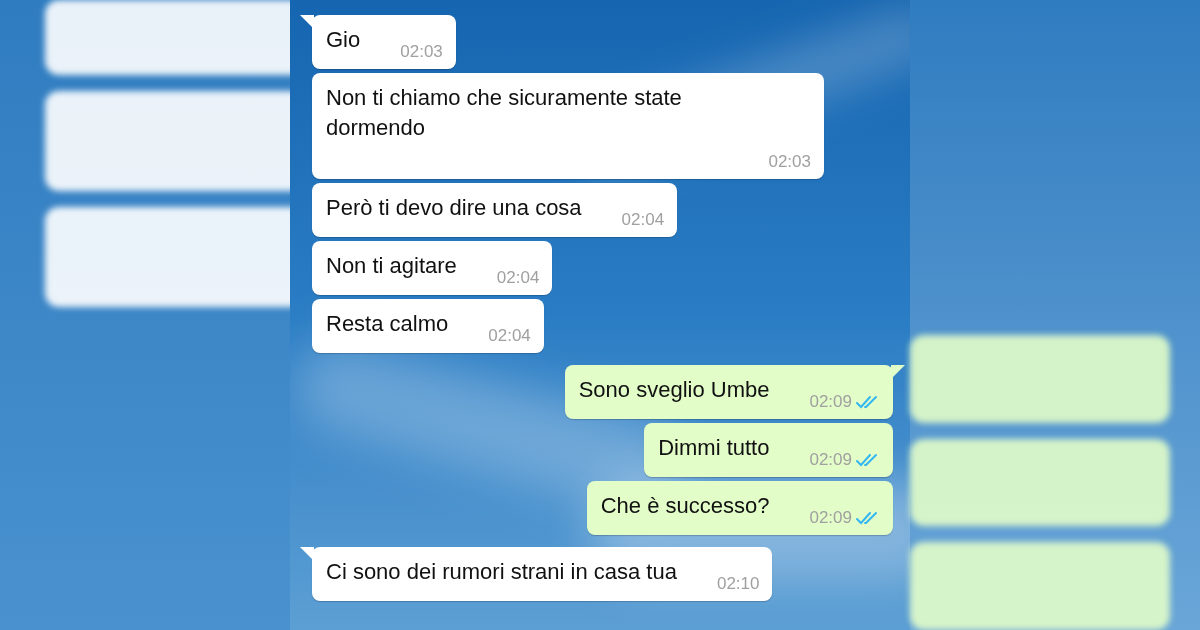 Image resolution: width=1200 pixels, height=630 pixels. What do you see at coordinates (674, 390) in the screenshot?
I see `message-text: Sono sveglio Umbe` at bounding box center [674, 390].